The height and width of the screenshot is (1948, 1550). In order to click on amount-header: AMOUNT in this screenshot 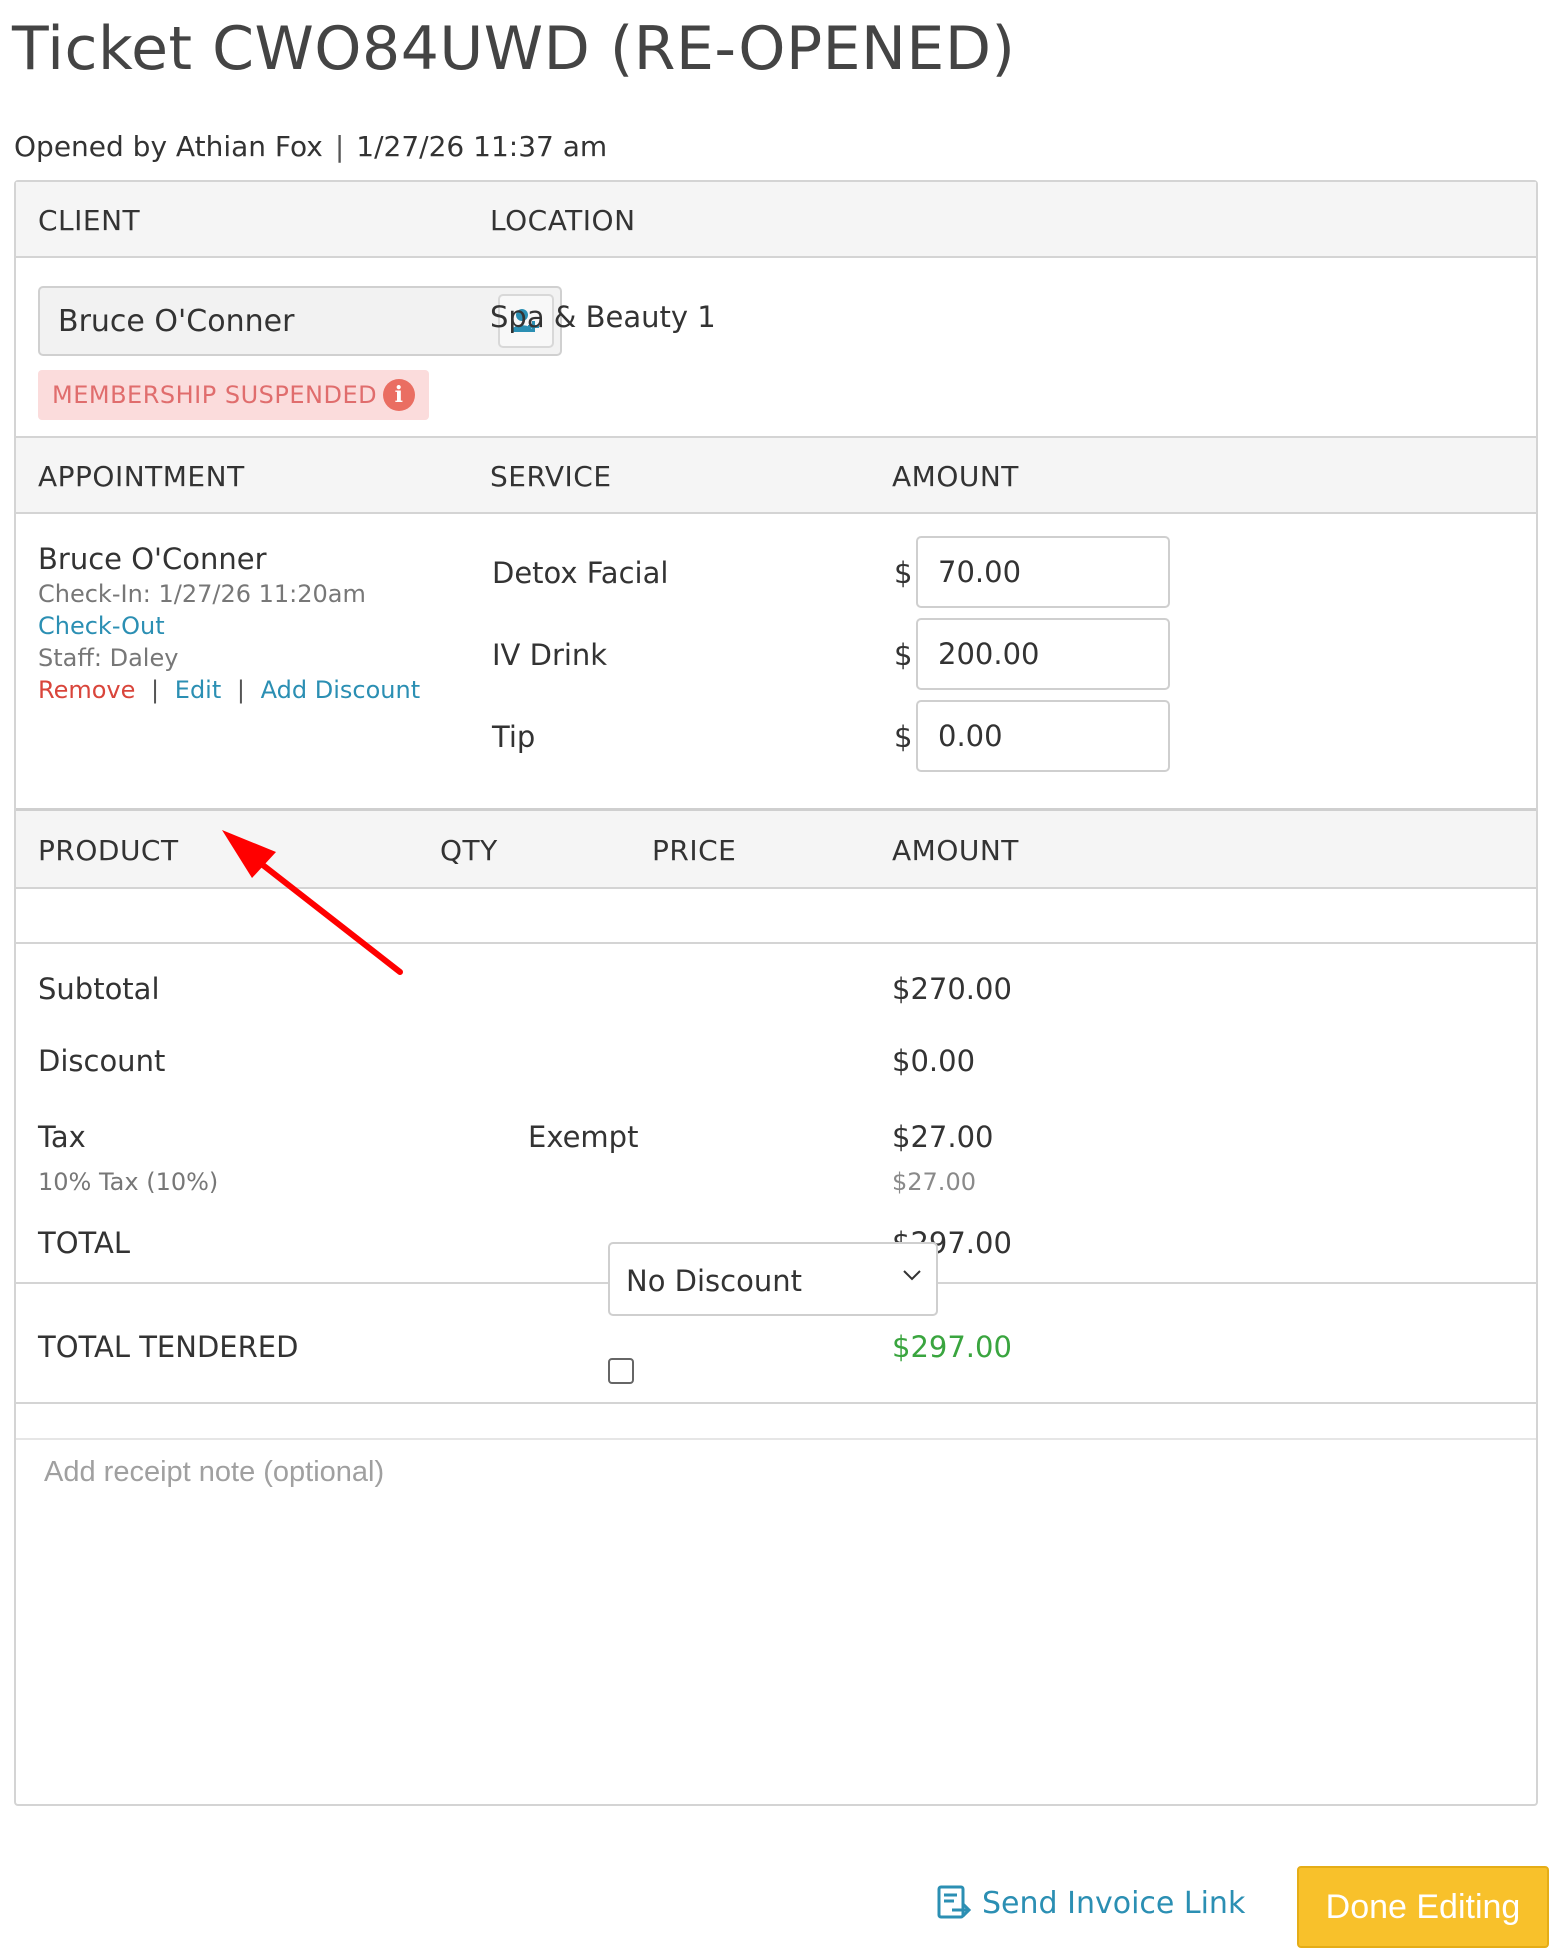, I will do `click(955, 476)`.